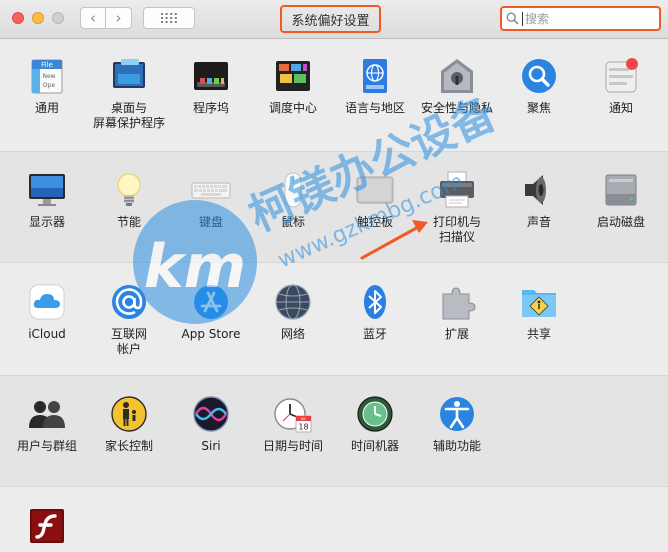 This screenshot has height=552, width=668. I want to click on sound-icon, so click(535, 190).